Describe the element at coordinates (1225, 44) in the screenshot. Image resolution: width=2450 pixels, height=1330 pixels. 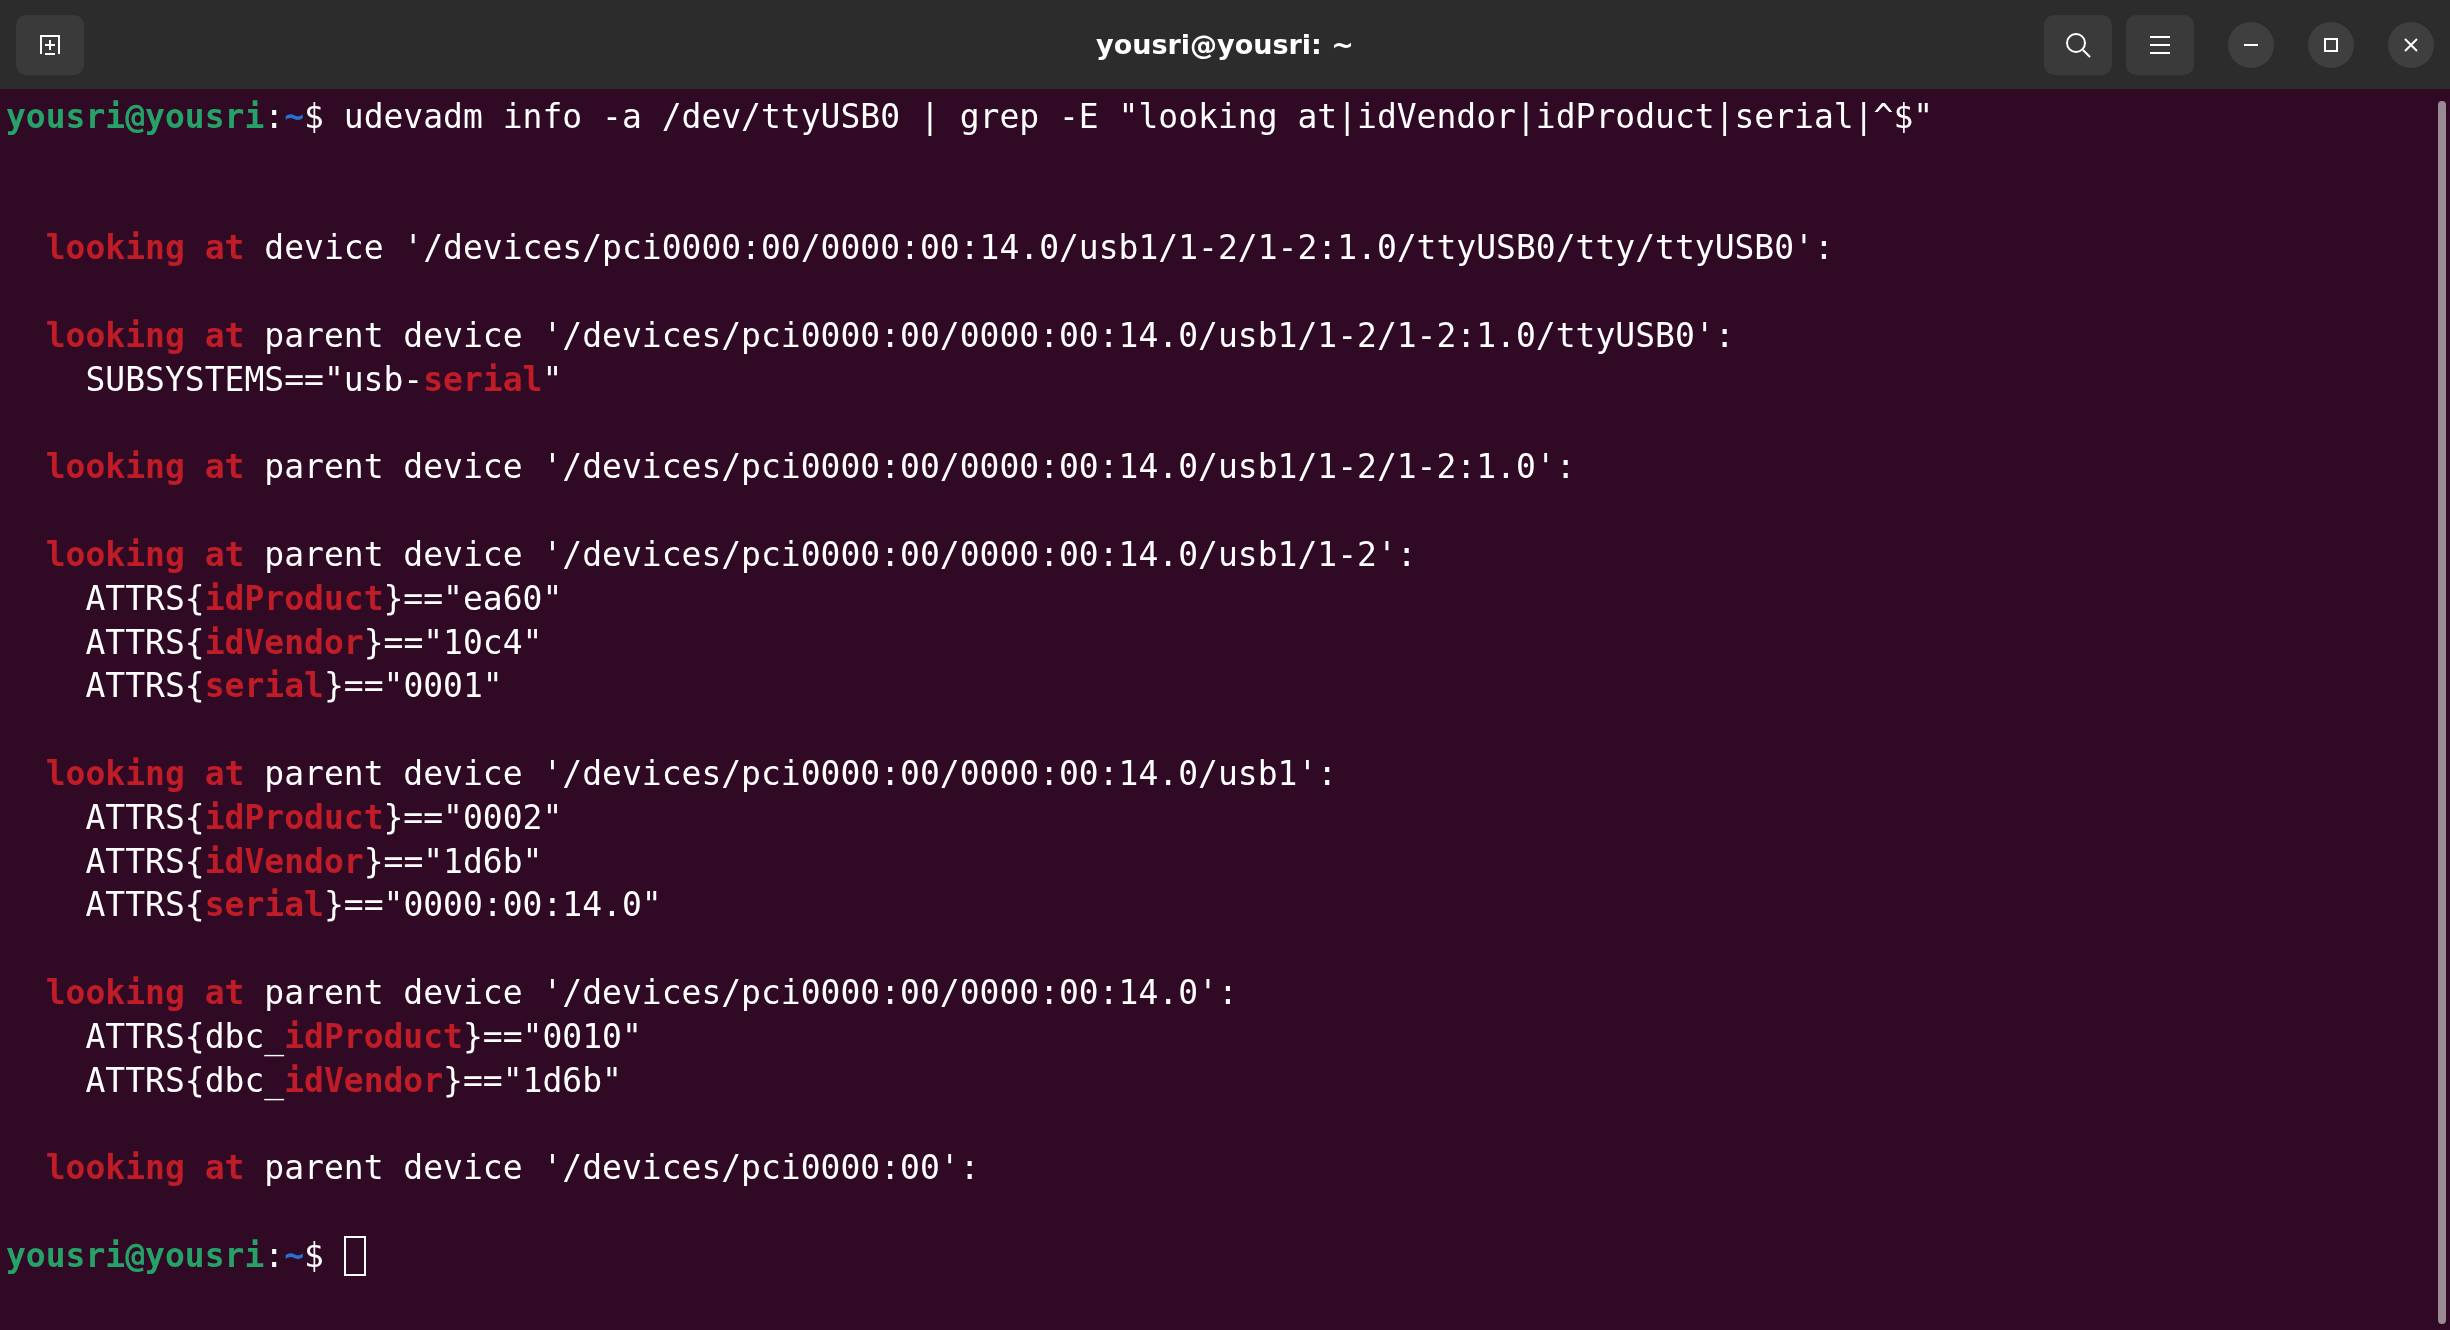
I see `window-title: yousri@yousri: ~` at that location.